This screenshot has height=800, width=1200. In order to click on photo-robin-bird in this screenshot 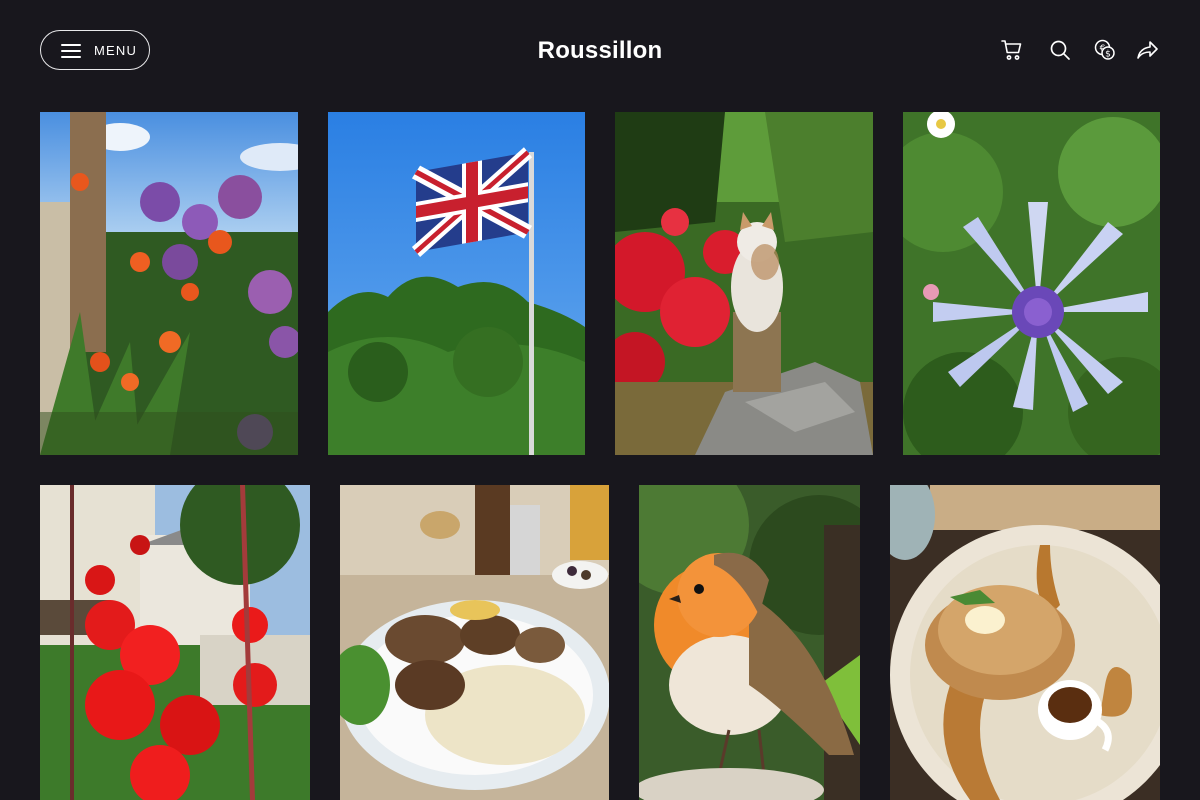, I will do `click(749, 642)`.